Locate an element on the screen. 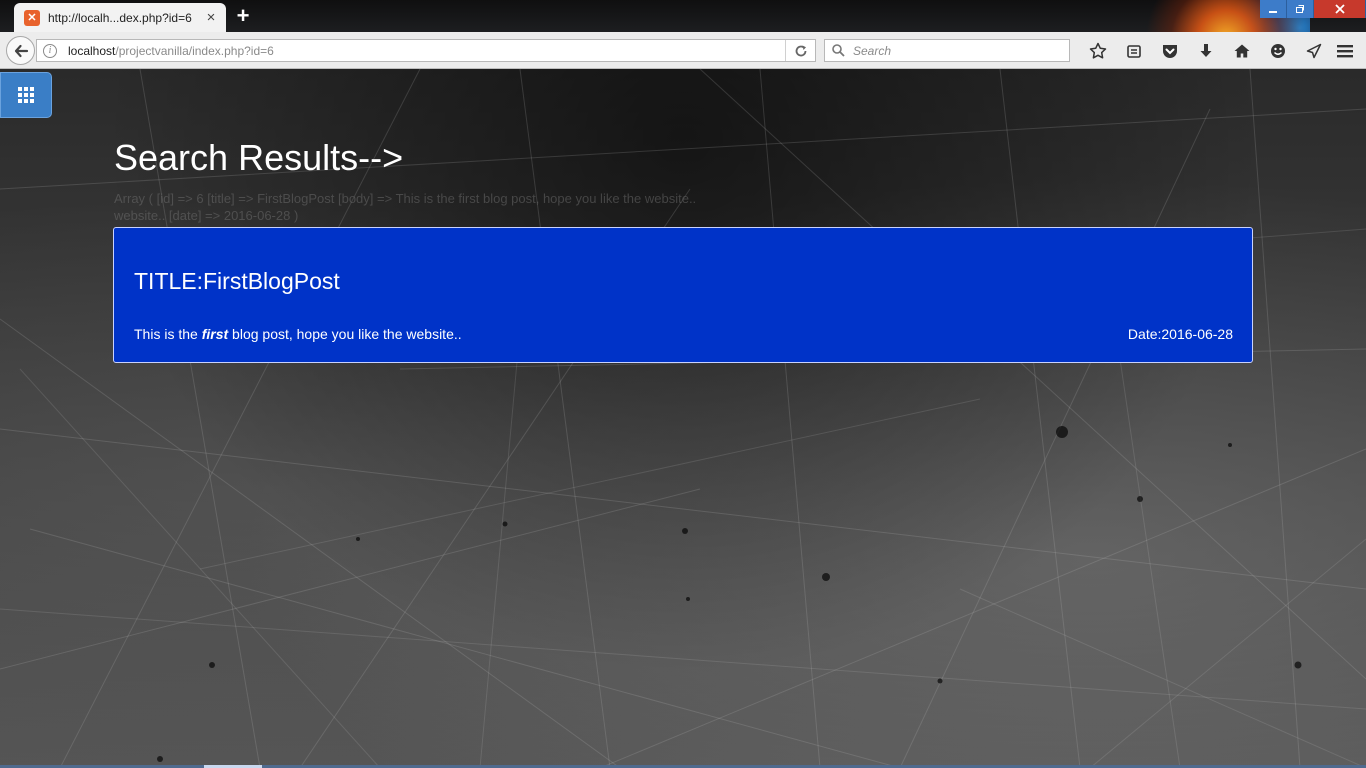  new-tab-plus-icon: + is located at coordinates (243, 16).